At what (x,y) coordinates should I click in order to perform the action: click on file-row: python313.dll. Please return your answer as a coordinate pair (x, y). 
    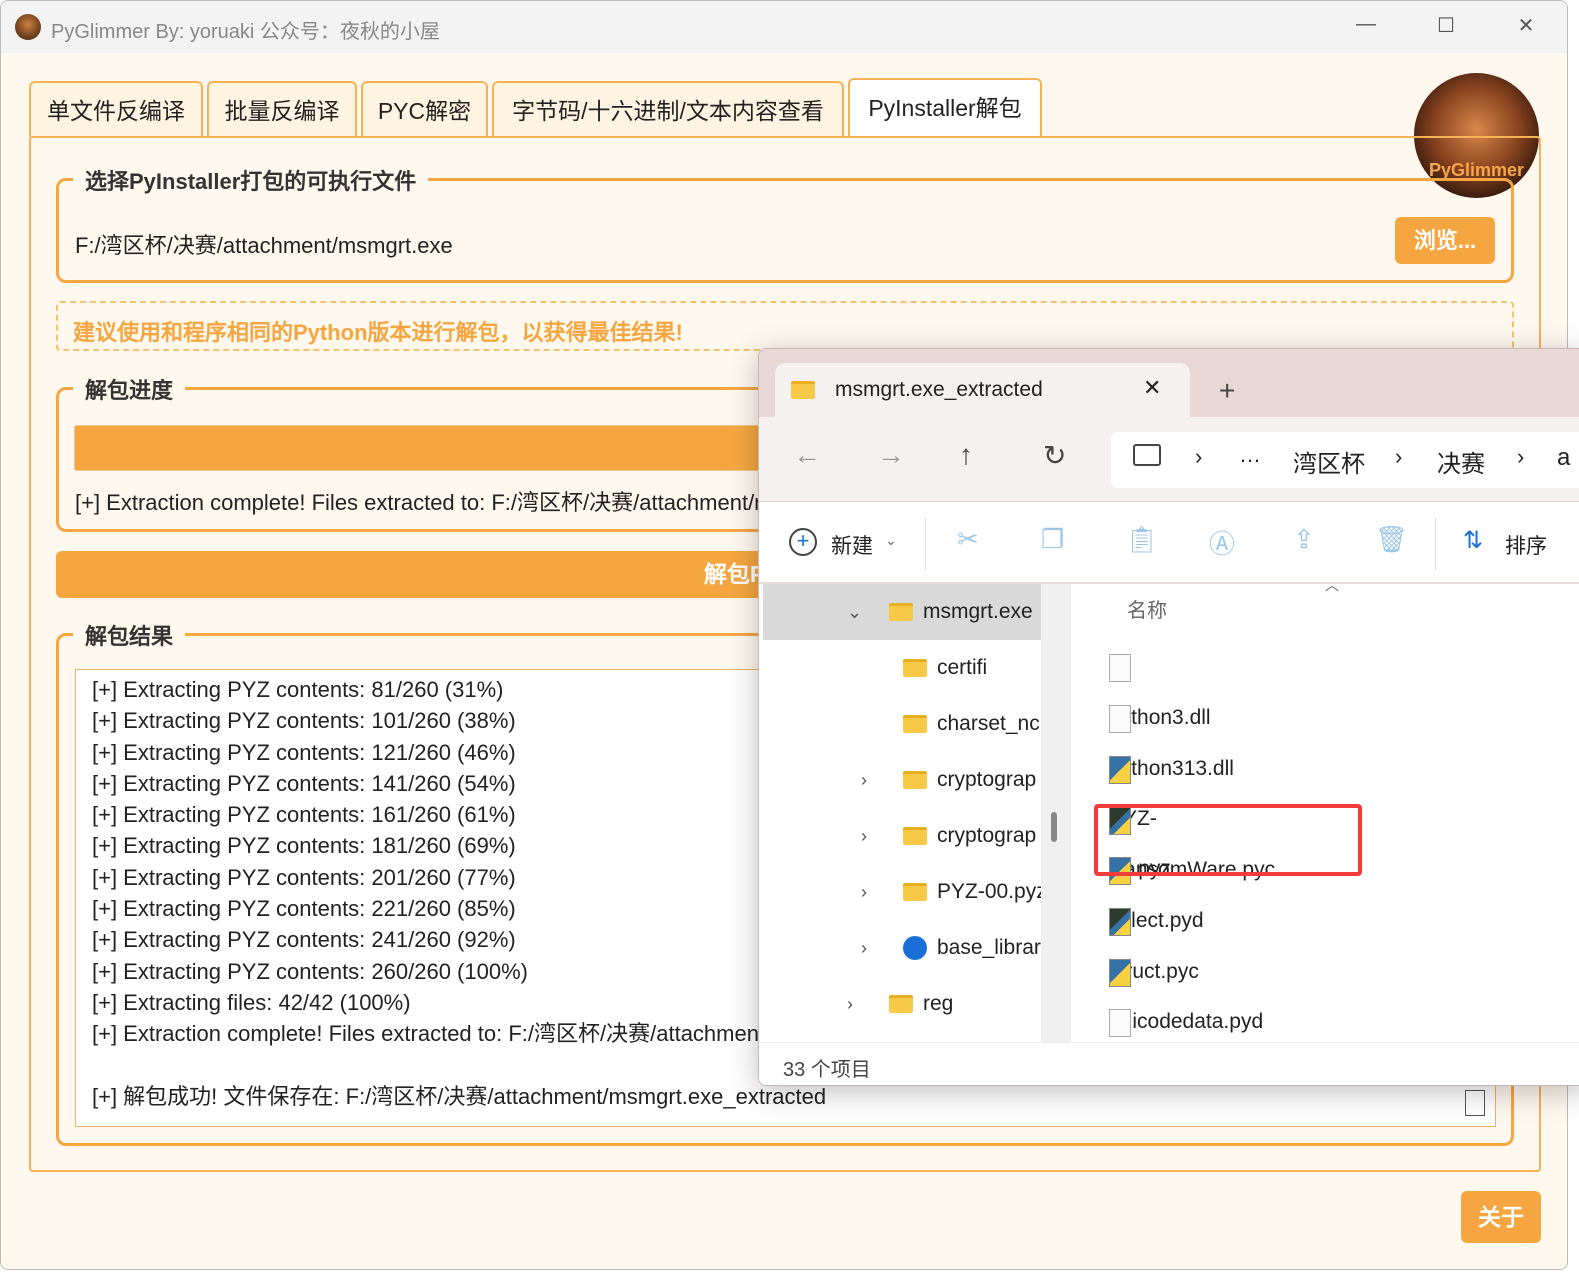
    Looking at the image, I should click on (1171, 737).